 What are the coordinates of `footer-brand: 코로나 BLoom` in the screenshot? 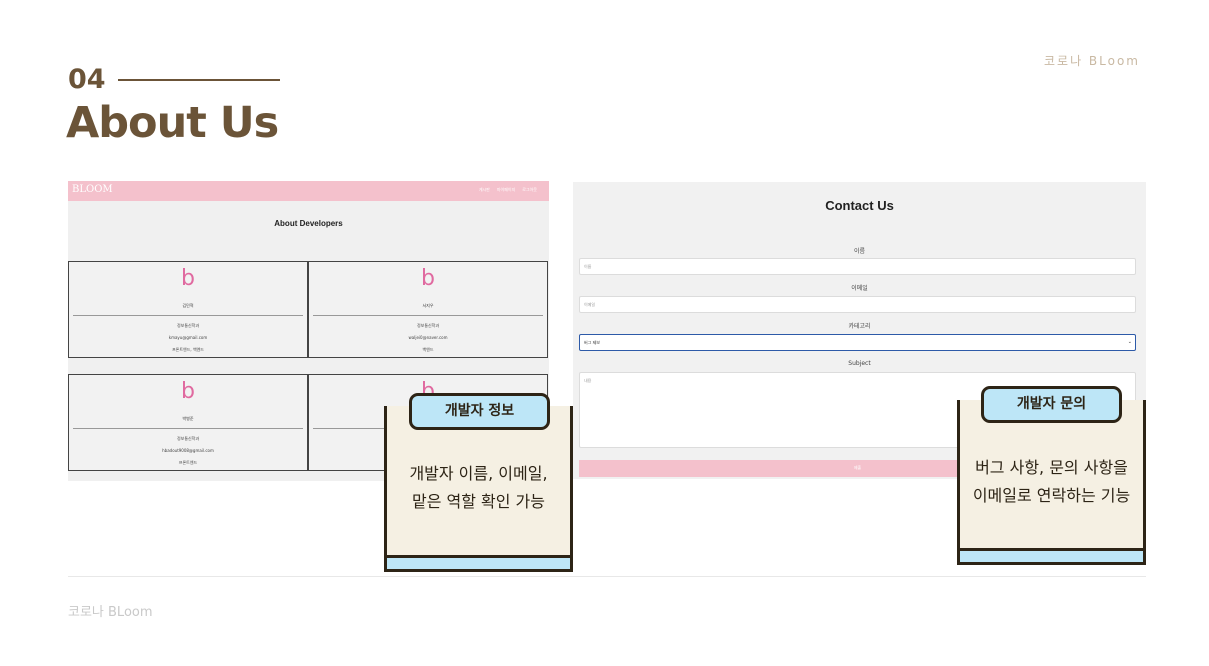 It's located at (110, 612).